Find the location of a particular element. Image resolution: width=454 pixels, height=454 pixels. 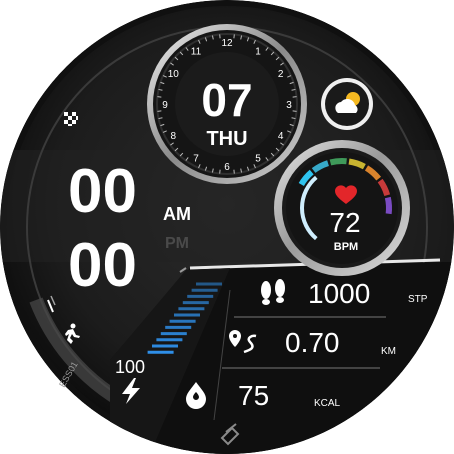

dial-number: 5 is located at coordinates (258, 159).